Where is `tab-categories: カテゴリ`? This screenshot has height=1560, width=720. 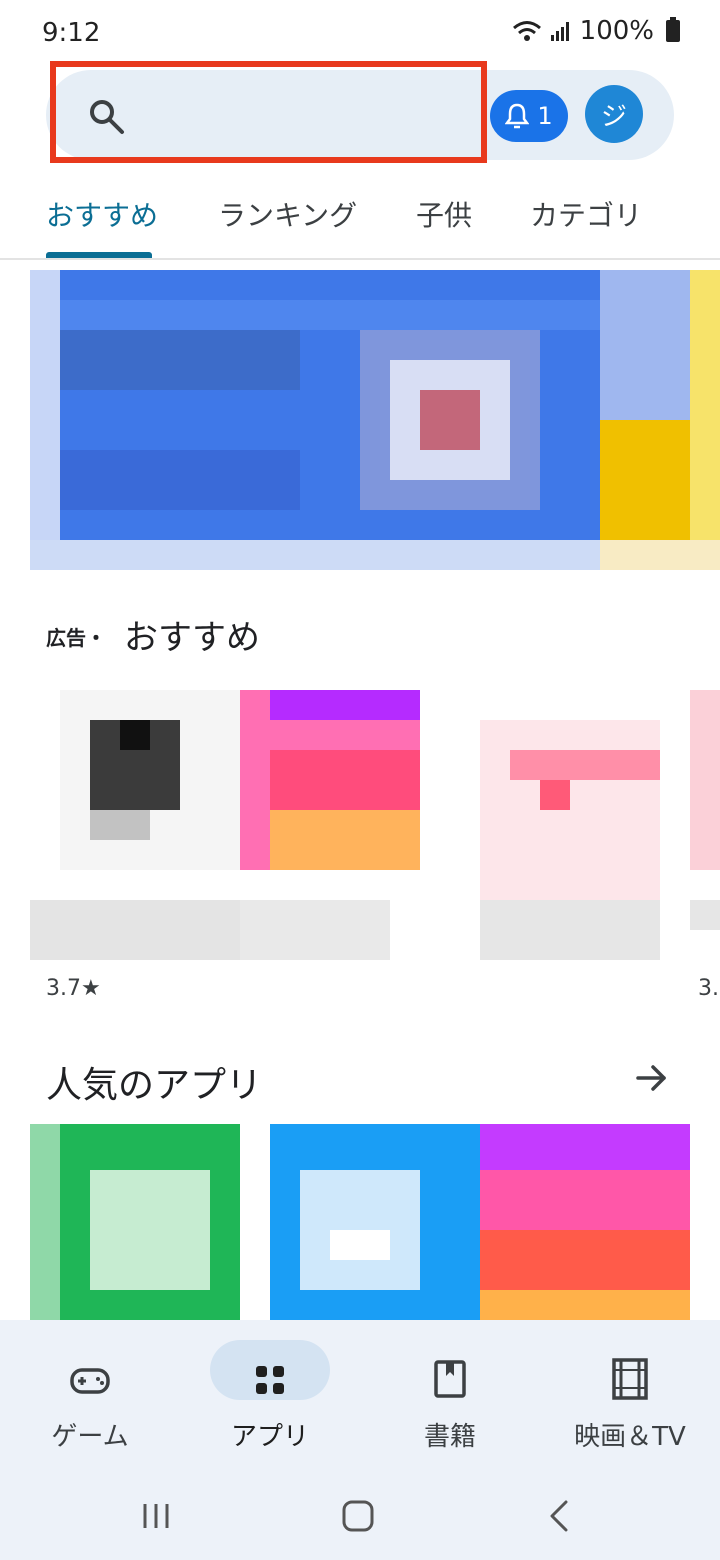 tab-categories: カテゴリ is located at coordinates (586, 214).